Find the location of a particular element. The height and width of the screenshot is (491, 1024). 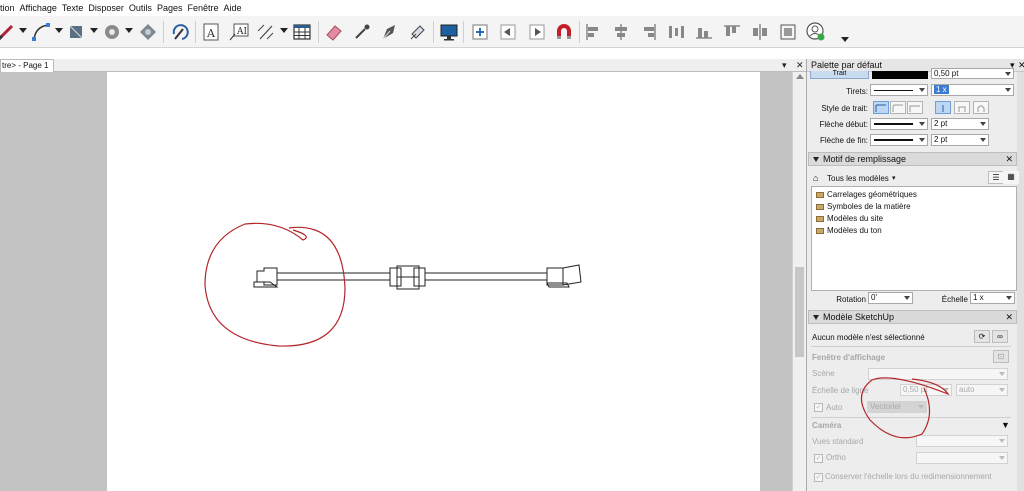

canvas-vertical-scrollbar is located at coordinates (799, 281).